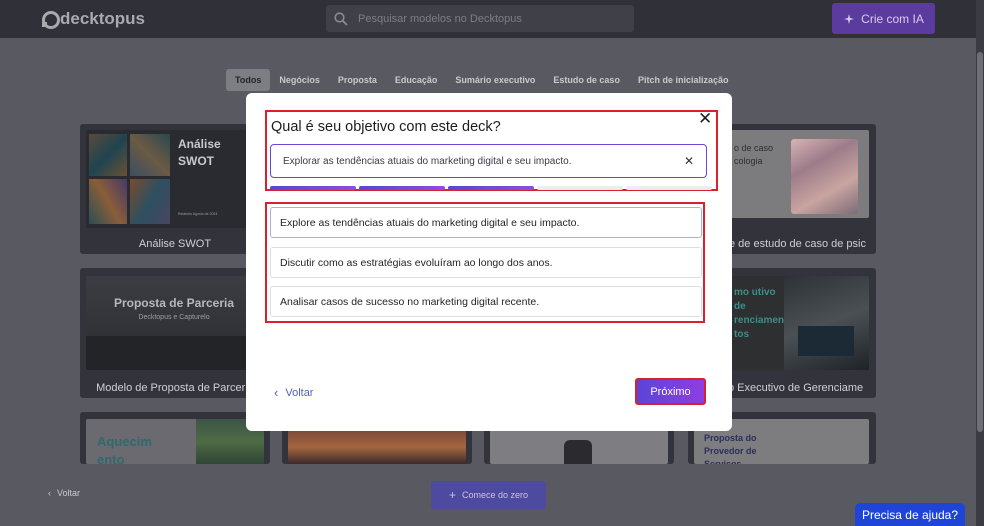  What do you see at coordinates (495, 80) in the screenshot?
I see `tab-sumario-executivo: Sumário executivo` at bounding box center [495, 80].